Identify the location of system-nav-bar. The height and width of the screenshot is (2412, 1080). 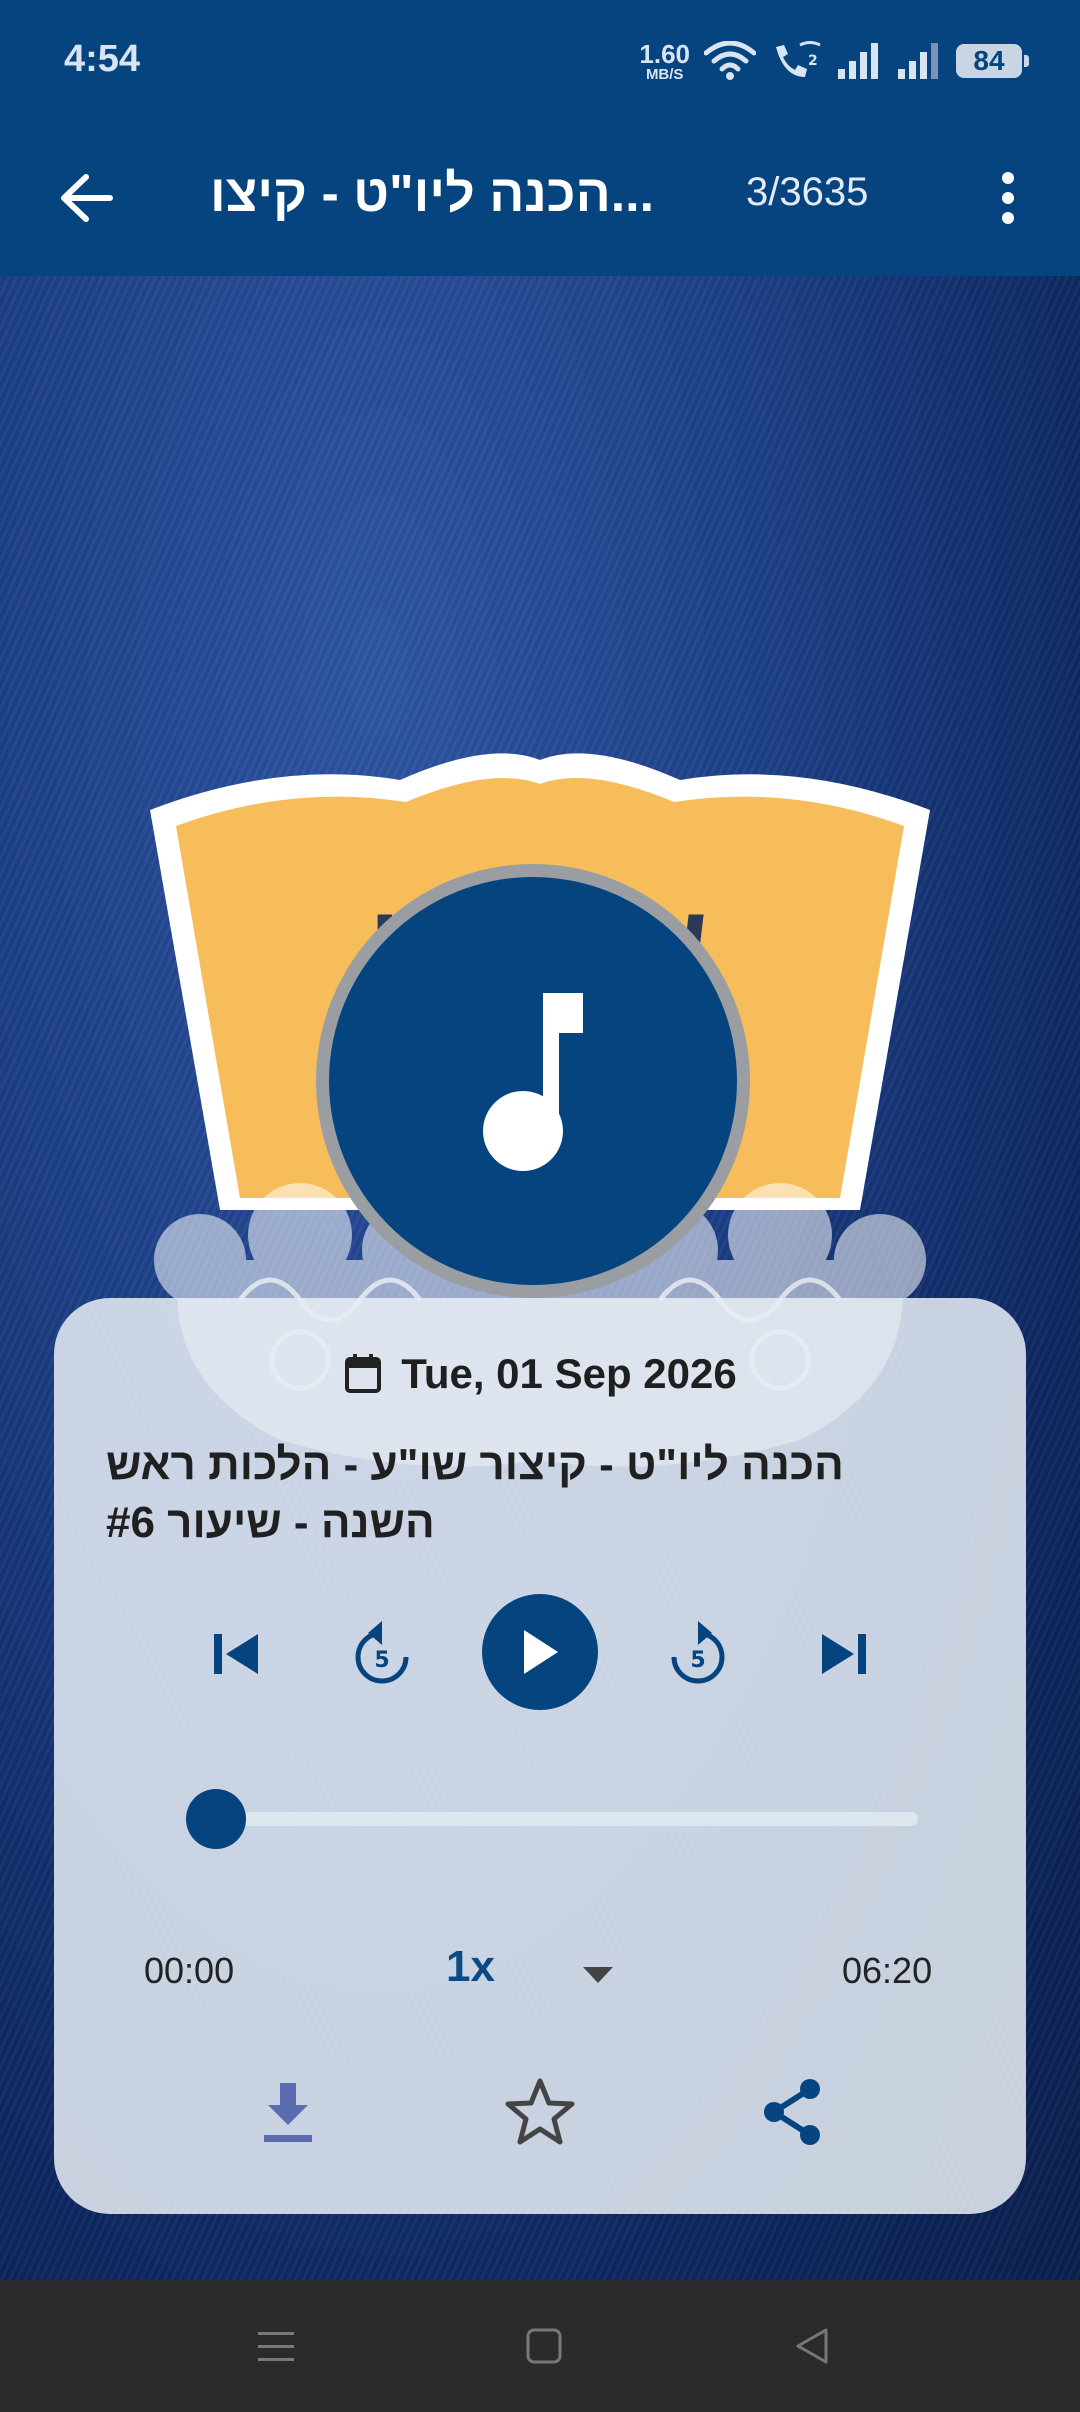
(540, 2346).